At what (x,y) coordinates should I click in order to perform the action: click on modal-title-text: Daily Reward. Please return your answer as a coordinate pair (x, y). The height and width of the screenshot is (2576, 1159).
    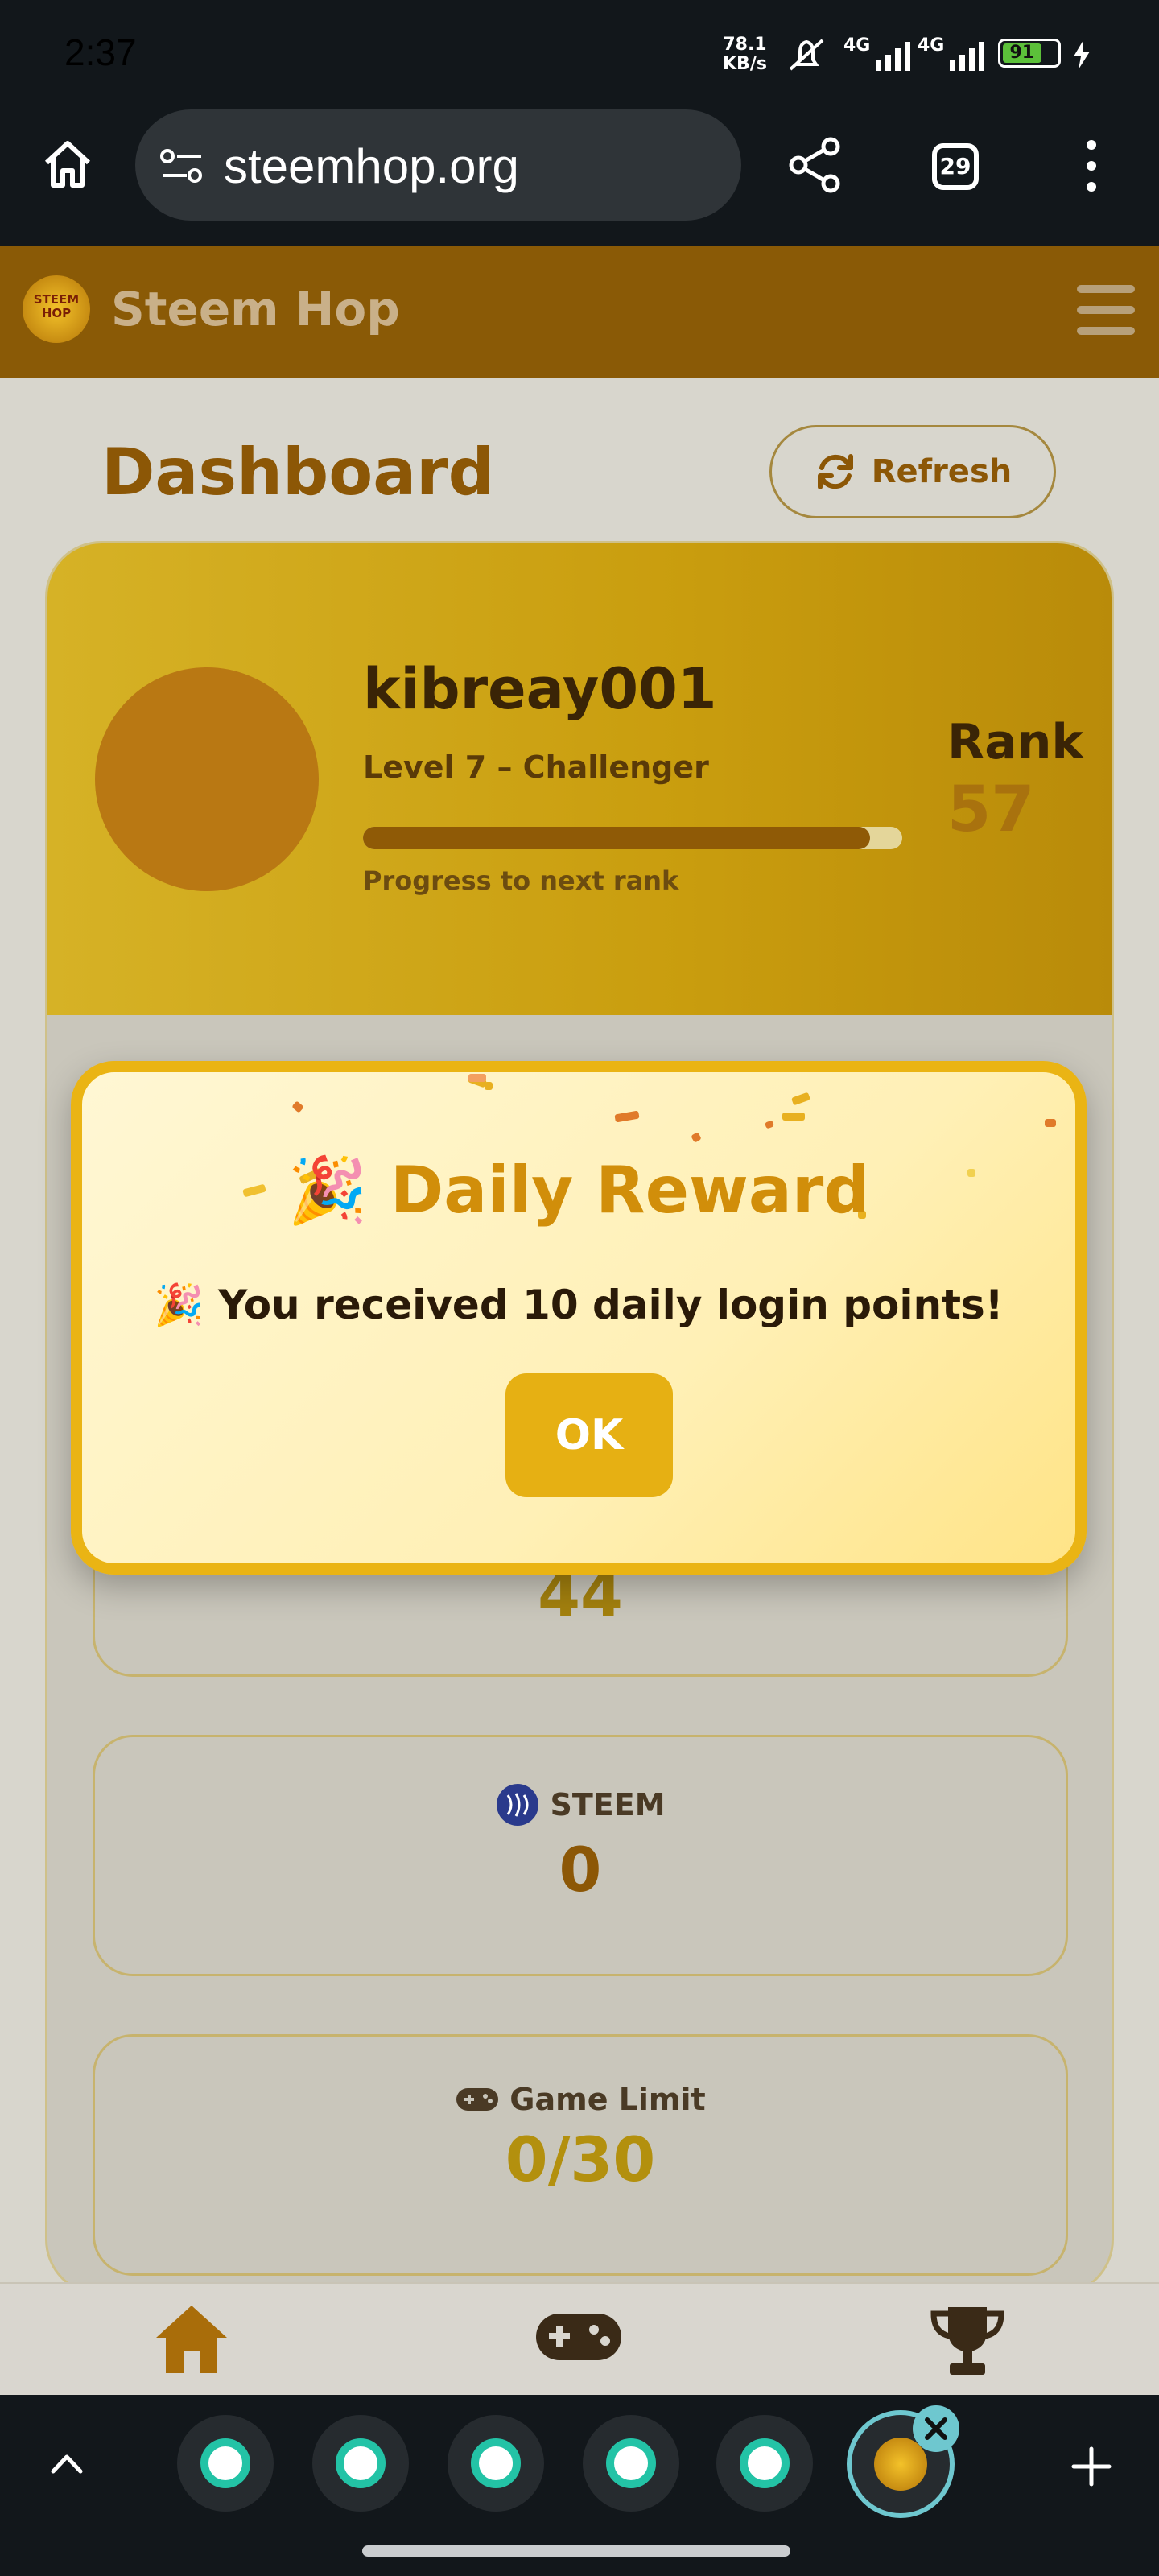
    Looking at the image, I should click on (630, 1190).